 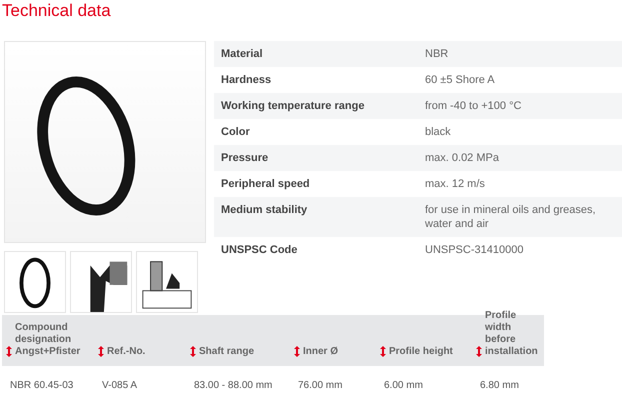 What do you see at coordinates (259, 250) in the screenshot?
I see `spec-label: UNSPSC Code` at bounding box center [259, 250].